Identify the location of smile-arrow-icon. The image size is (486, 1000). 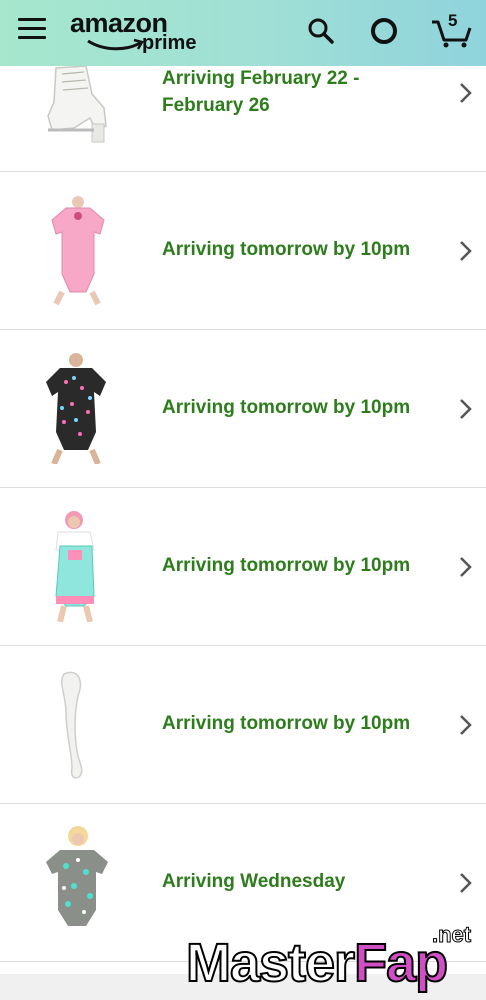
(115, 44).